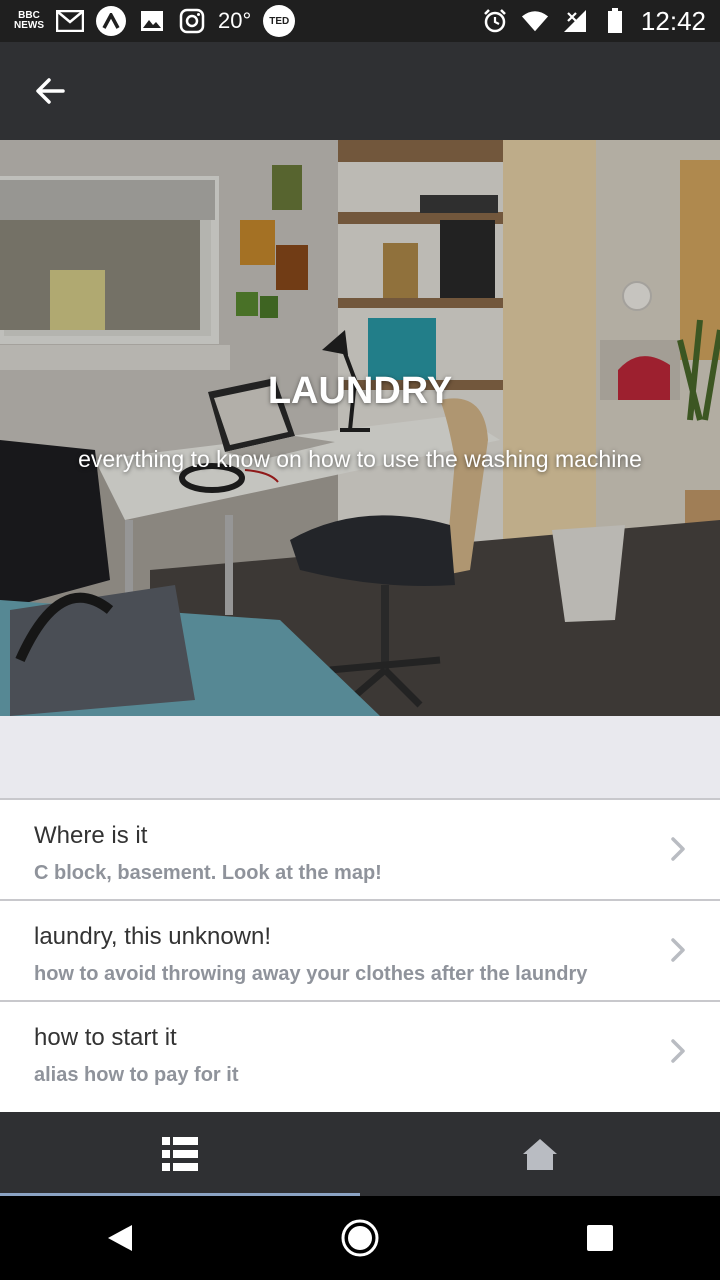  Describe the element at coordinates (495, 21) in the screenshot. I see `alarm-icon` at that location.